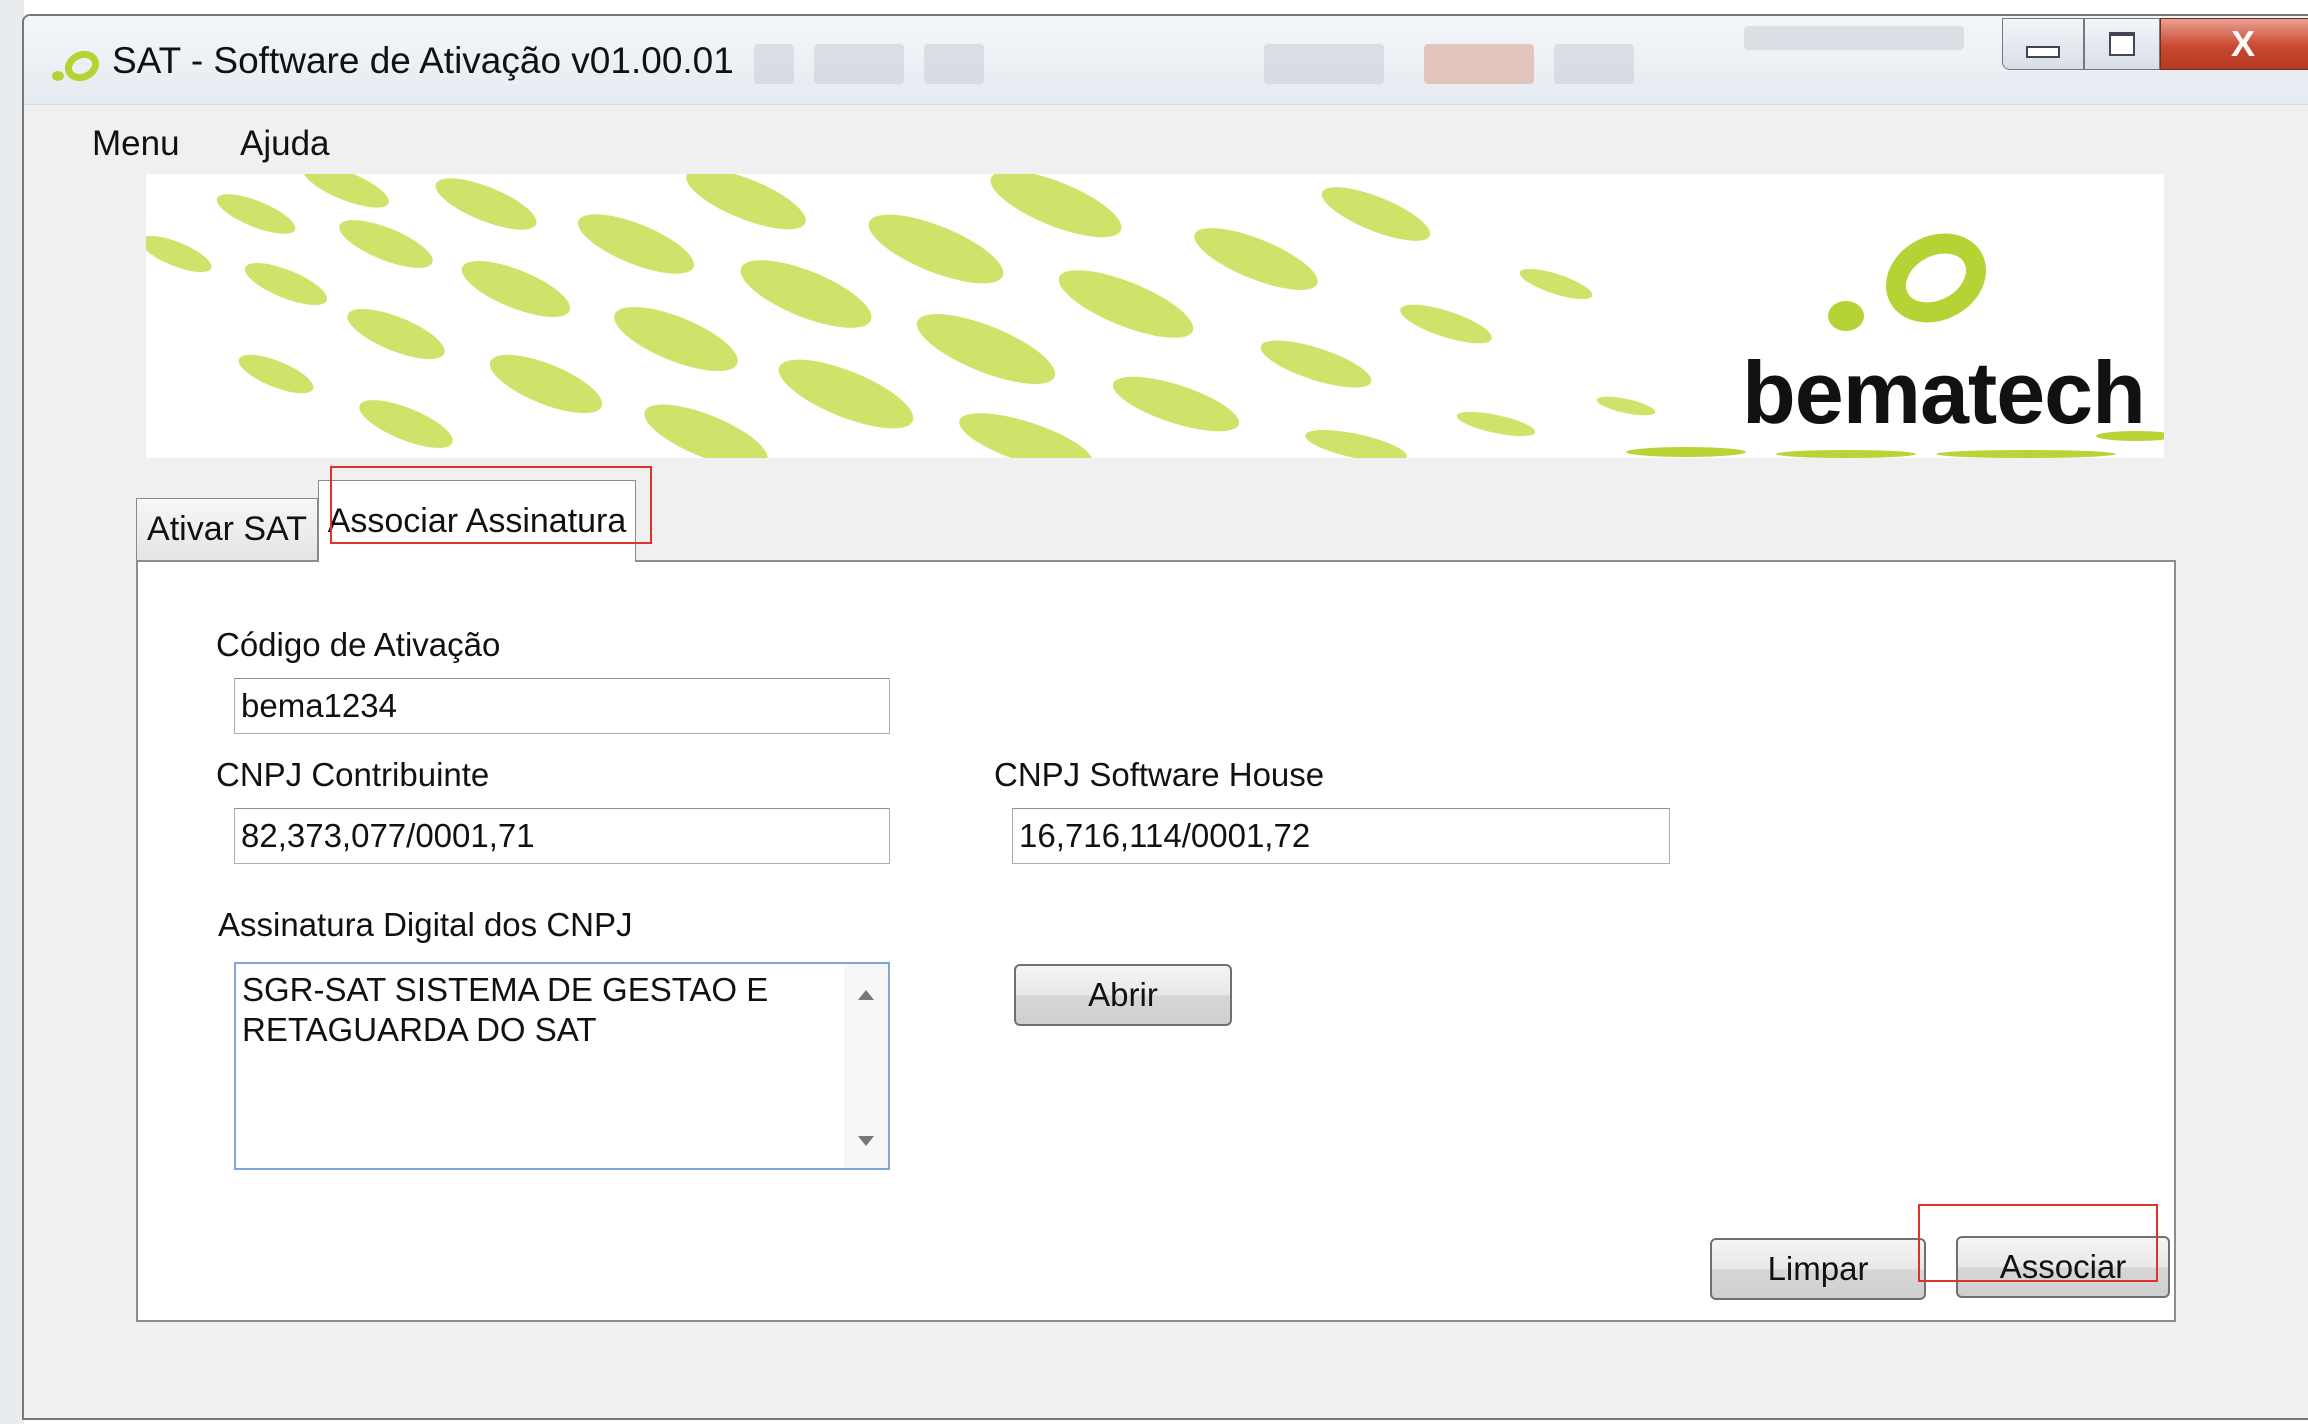 This screenshot has height=1424, width=2308. Describe the element at coordinates (1907, 282) in the screenshot. I see `bematech-logo-mark` at that location.